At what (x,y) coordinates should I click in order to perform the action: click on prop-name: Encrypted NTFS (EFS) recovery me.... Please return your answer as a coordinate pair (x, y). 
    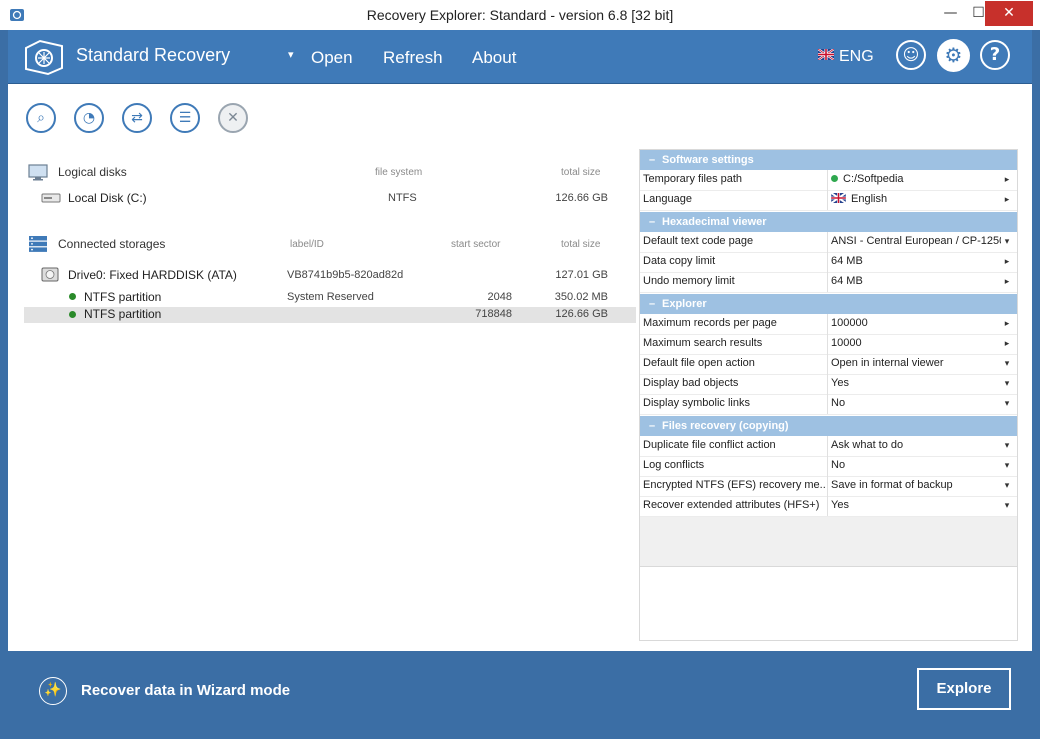
    Looking at the image, I should click on (734, 485).